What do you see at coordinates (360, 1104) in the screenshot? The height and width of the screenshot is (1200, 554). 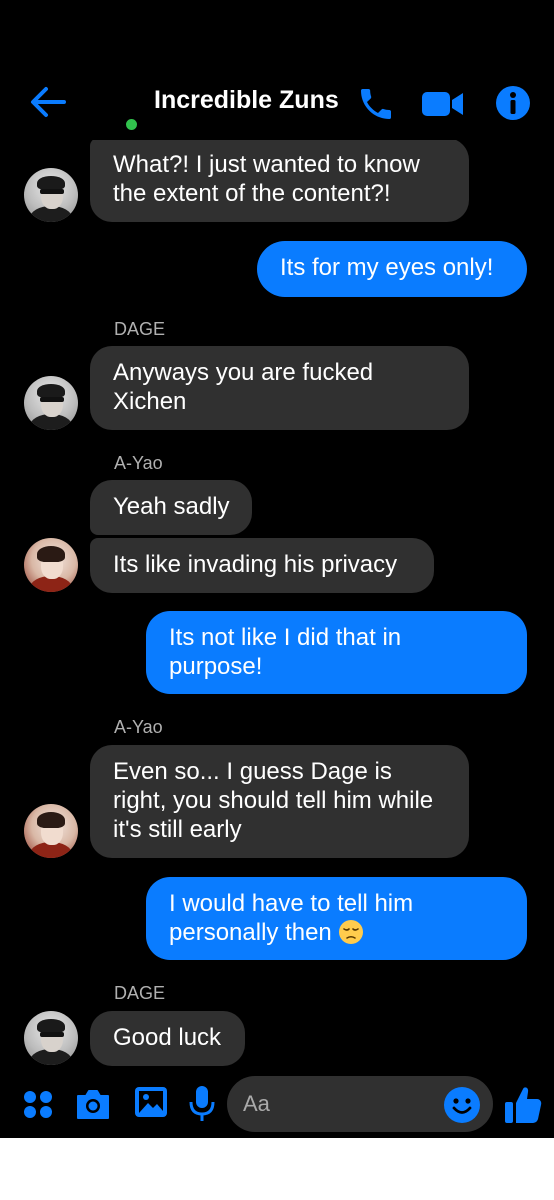 I see `message-input: Aa` at bounding box center [360, 1104].